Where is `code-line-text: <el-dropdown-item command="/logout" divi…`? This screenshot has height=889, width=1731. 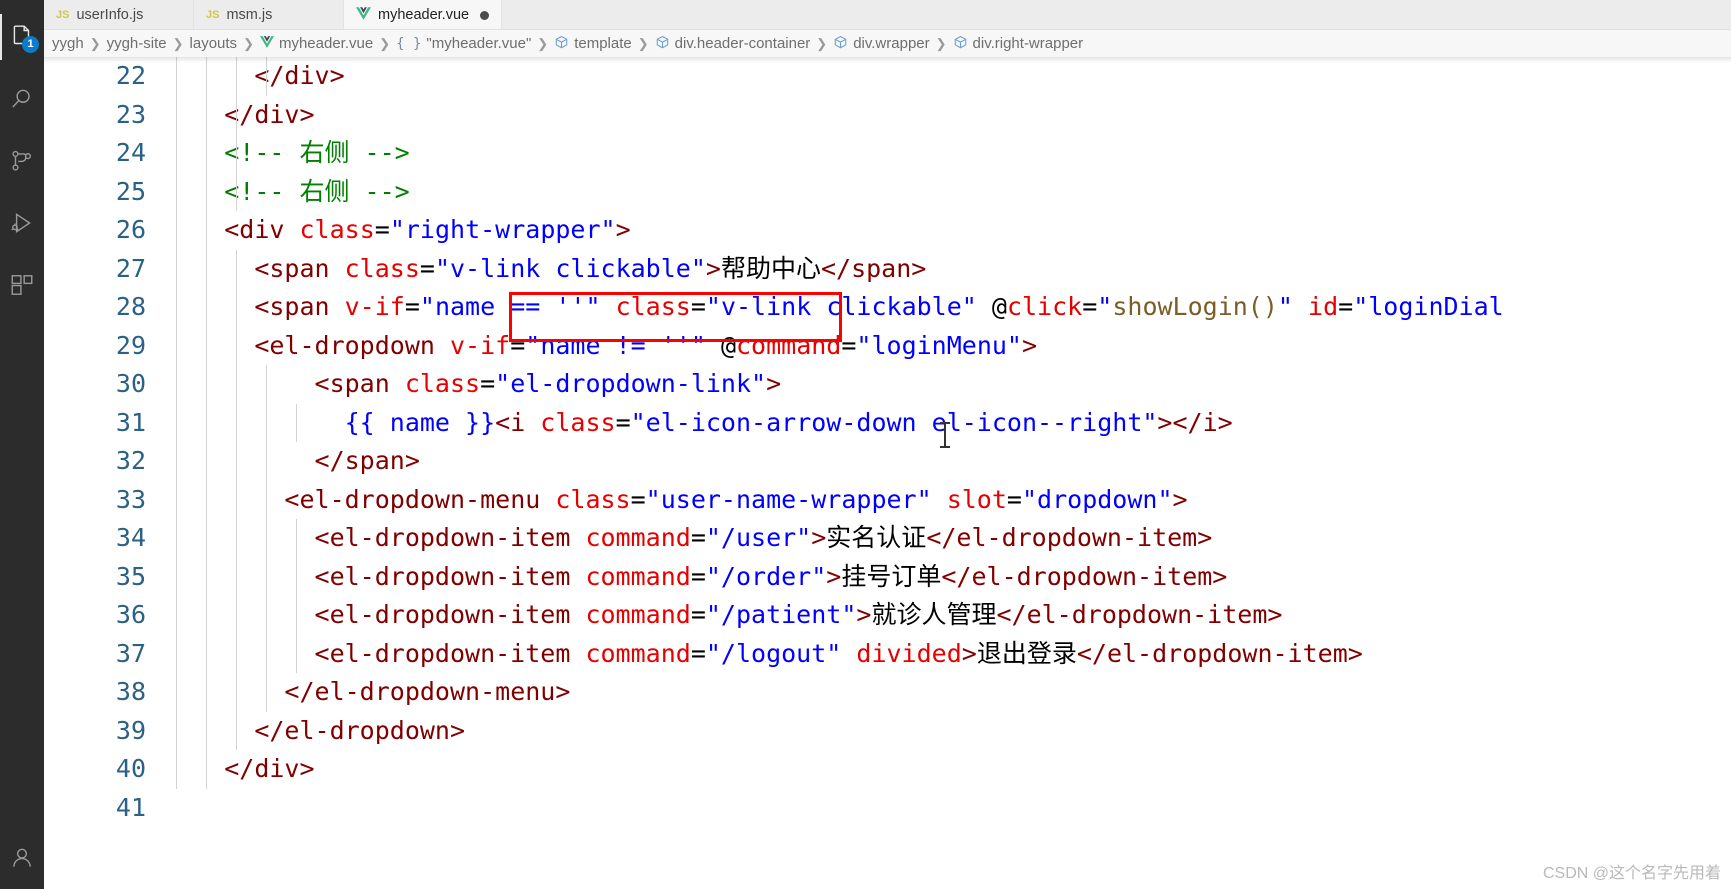 code-line-text: <el-dropdown-item command="/logout" divi… is located at coordinates (947, 653).